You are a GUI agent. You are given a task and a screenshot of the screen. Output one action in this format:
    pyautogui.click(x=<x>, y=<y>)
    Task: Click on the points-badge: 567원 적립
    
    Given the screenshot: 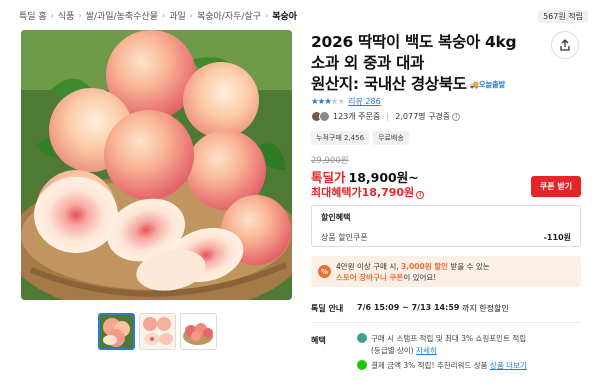 What is the action you would take?
    pyautogui.click(x=563, y=16)
    